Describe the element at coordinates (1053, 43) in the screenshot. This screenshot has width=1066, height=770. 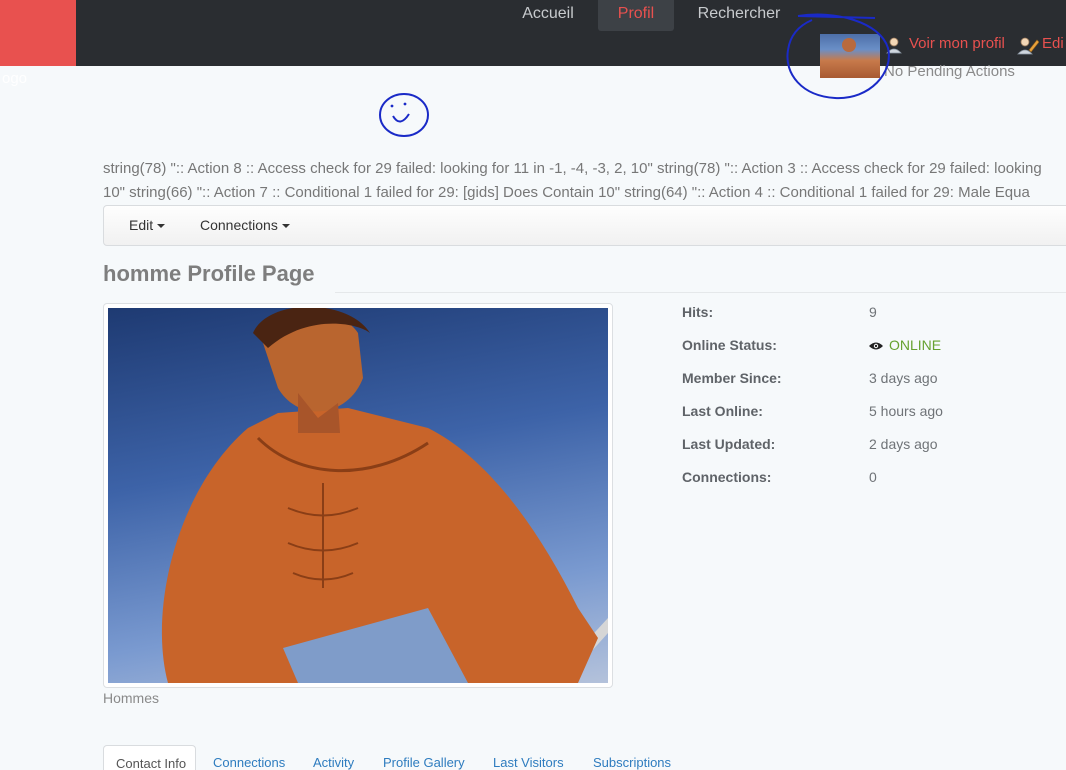
I see `edit-profile-link: Edi` at that location.